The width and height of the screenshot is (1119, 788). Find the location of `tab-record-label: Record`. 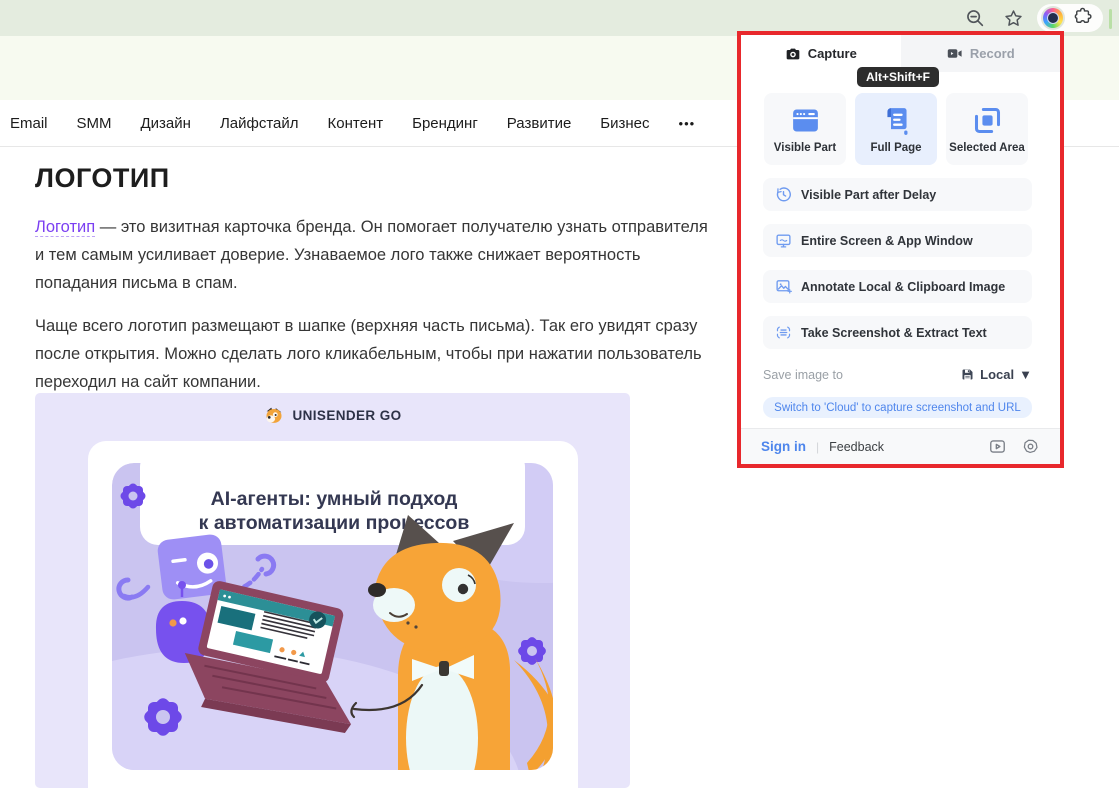

tab-record-label: Record is located at coordinates (992, 53).